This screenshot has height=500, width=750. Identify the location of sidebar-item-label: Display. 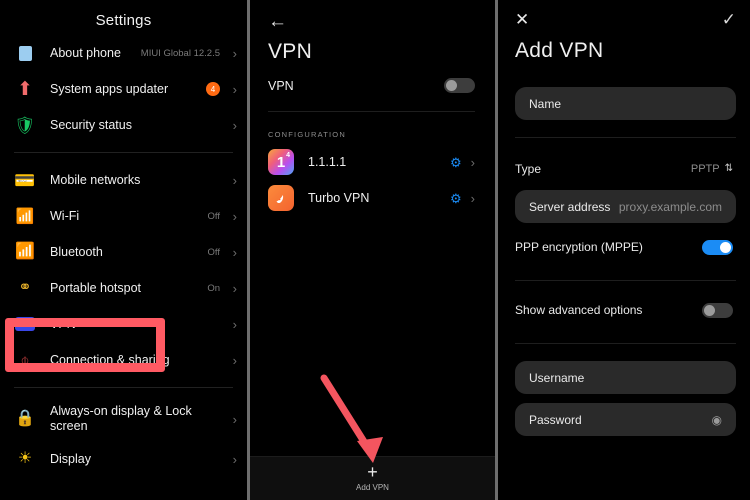
(70, 458).